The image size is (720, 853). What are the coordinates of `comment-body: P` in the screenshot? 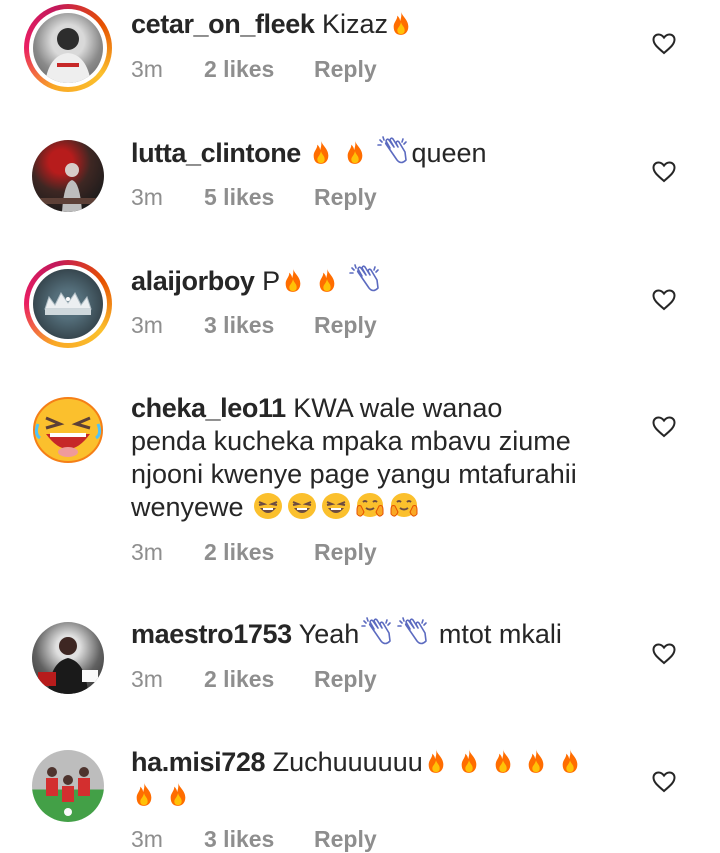 It's located at (271, 281).